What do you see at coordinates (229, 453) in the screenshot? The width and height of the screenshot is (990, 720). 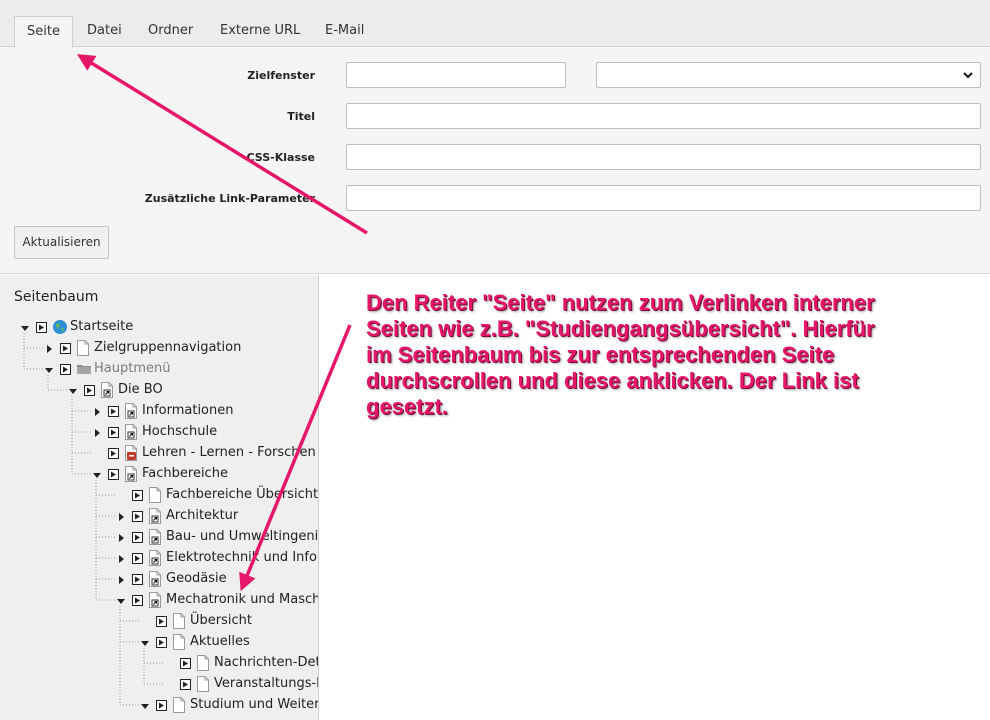 I see `tree-item-label: Lehren - Lernen - Forschen` at bounding box center [229, 453].